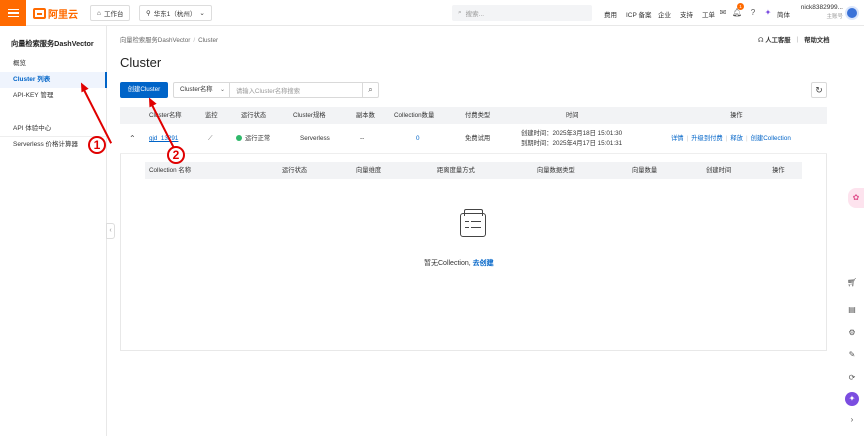  I want to click on header-actions: ☊ 人工客服 | 帮助文档, so click(794, 39).